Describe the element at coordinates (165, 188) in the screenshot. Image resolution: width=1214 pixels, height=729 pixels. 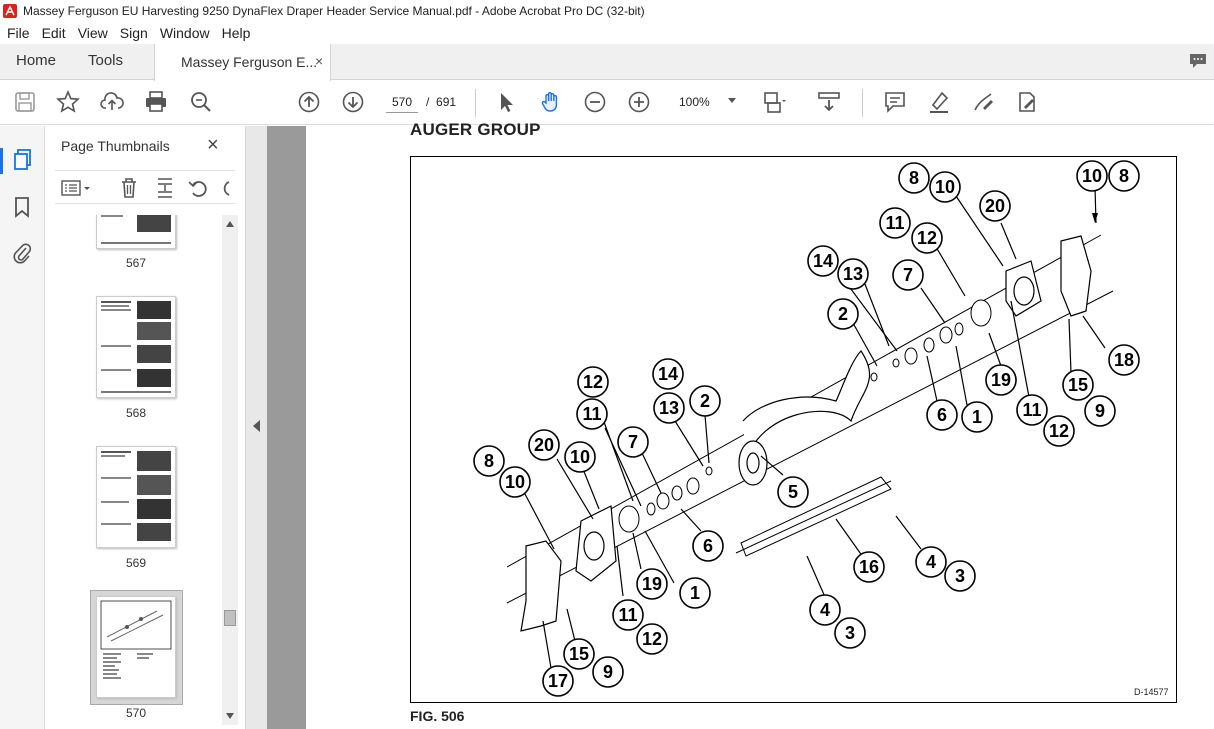
I see `extract-pages-icon` at that location.